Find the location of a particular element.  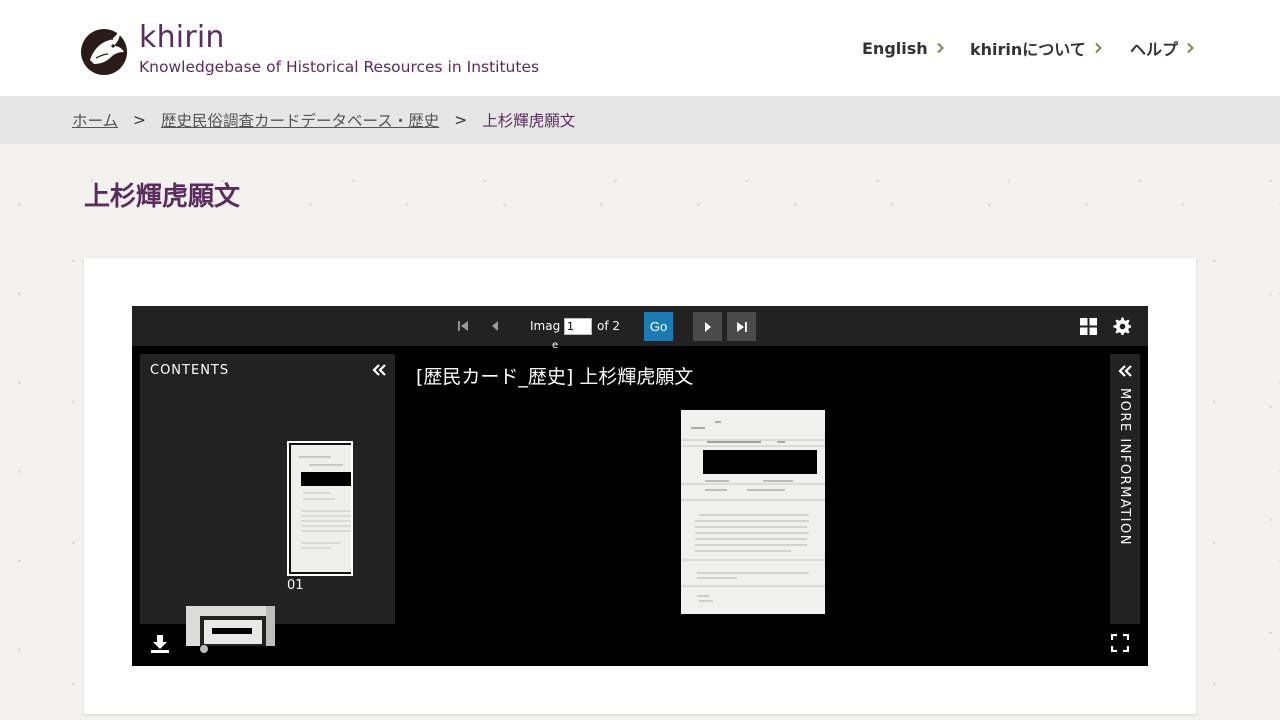

nav-english: English is located at coordinates (903, 48).